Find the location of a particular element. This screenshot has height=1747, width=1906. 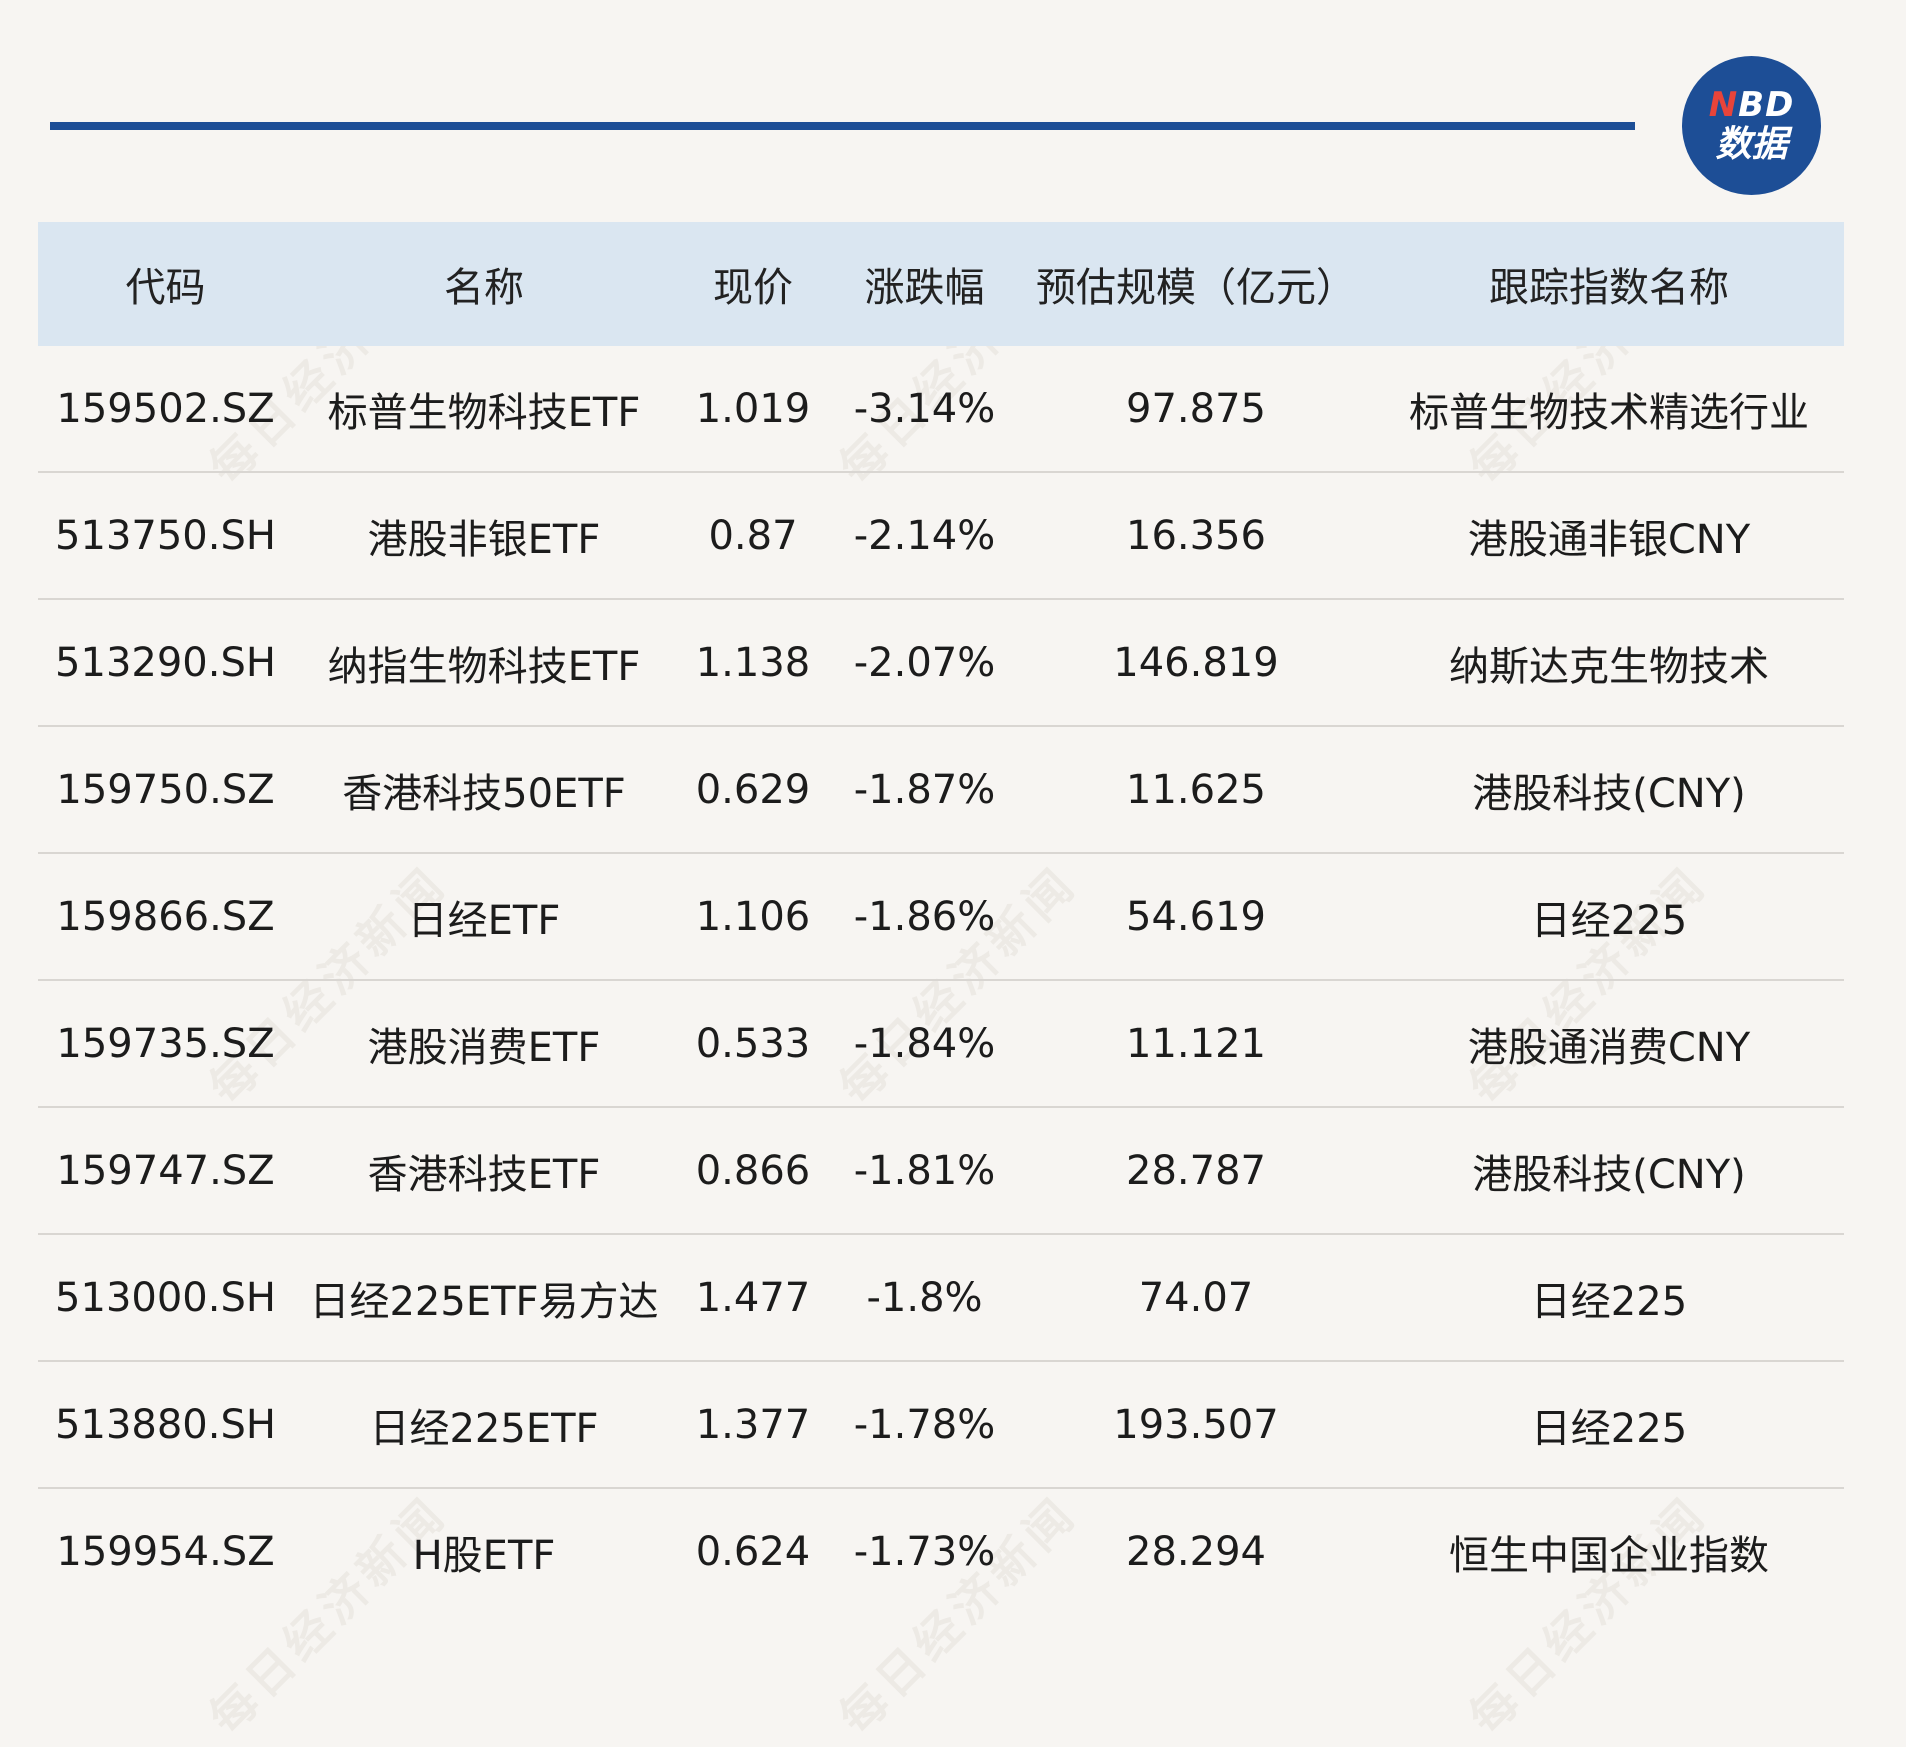

cell-scale: 28.787 is located at coordinates (1196, 1170).